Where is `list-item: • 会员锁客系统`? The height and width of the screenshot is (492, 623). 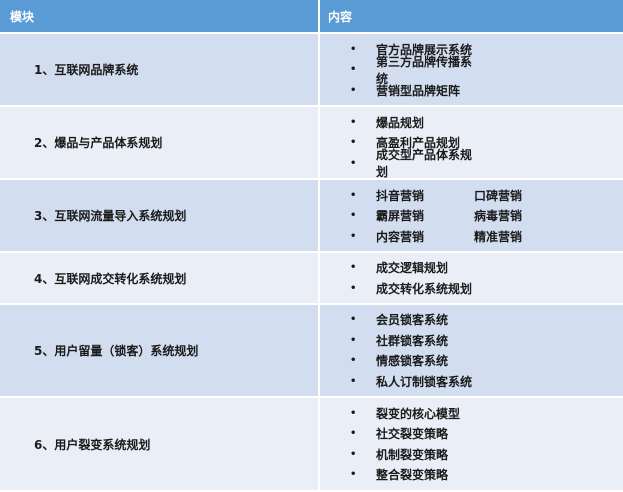
list-item: • 会员锁客系统 is located at coordinates (471, 320).